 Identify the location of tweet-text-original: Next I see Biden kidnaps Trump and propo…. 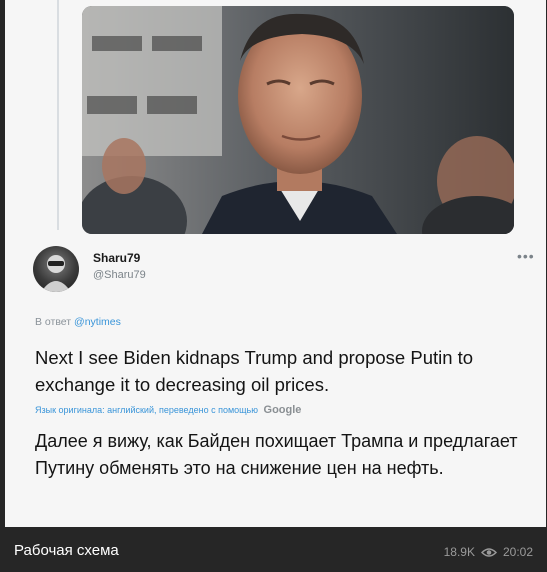
(254, 371).